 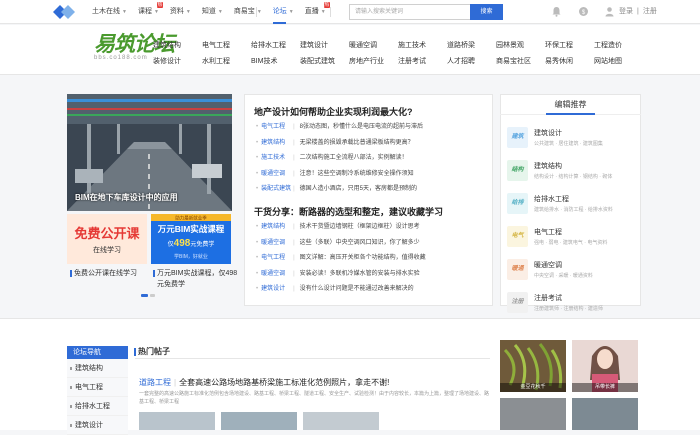 I want to click on news-title: 技术干货暨边墙钢柱（框架边框柱）设计思考, so click(x=360, y=228).